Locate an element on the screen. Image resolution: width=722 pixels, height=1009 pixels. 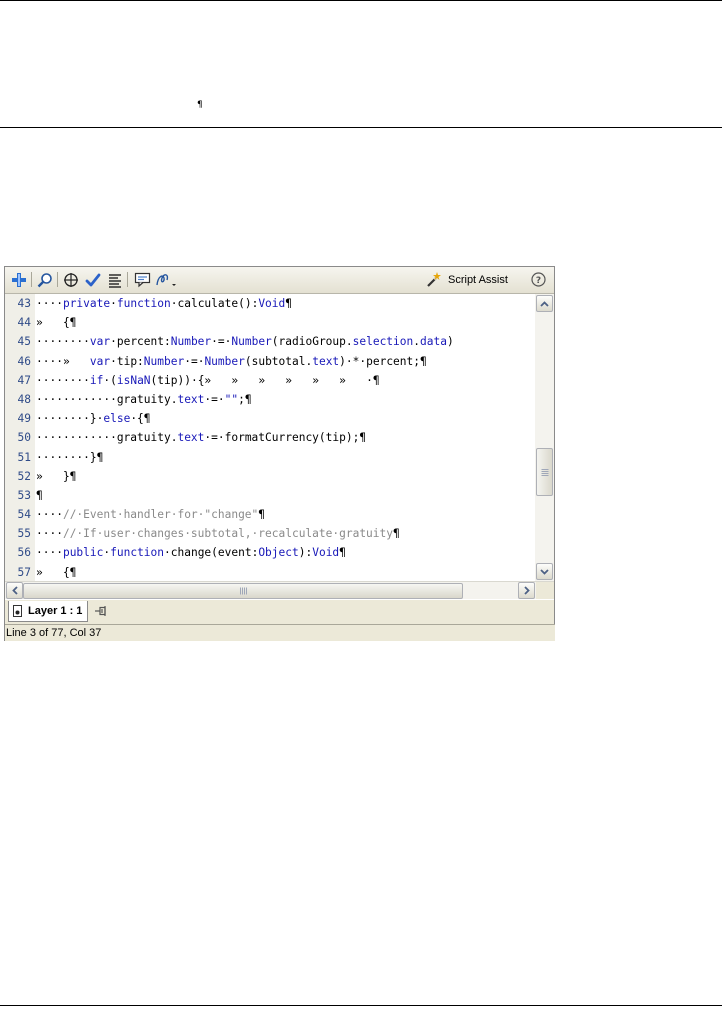
pin-script-icon is located at coordinates (101, 613).